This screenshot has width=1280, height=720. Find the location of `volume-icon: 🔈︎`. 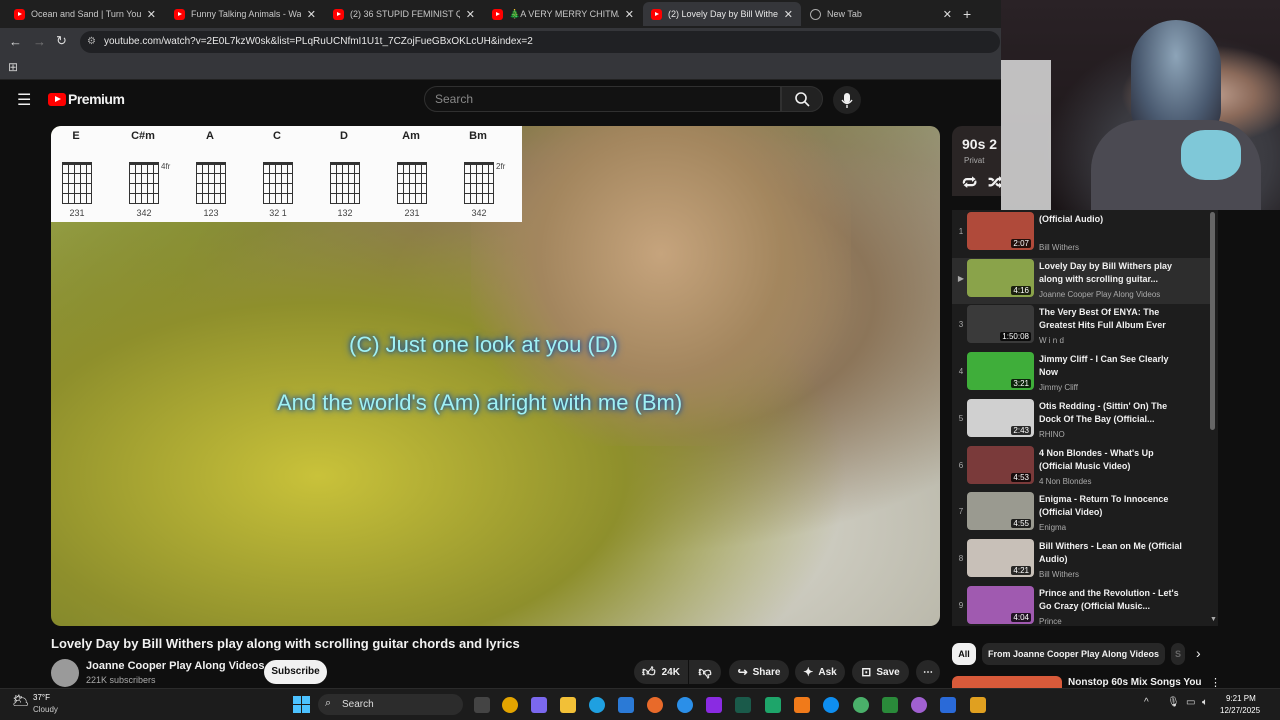

volume-icon: 🔈︎ is located at coordinates (1205, 702).